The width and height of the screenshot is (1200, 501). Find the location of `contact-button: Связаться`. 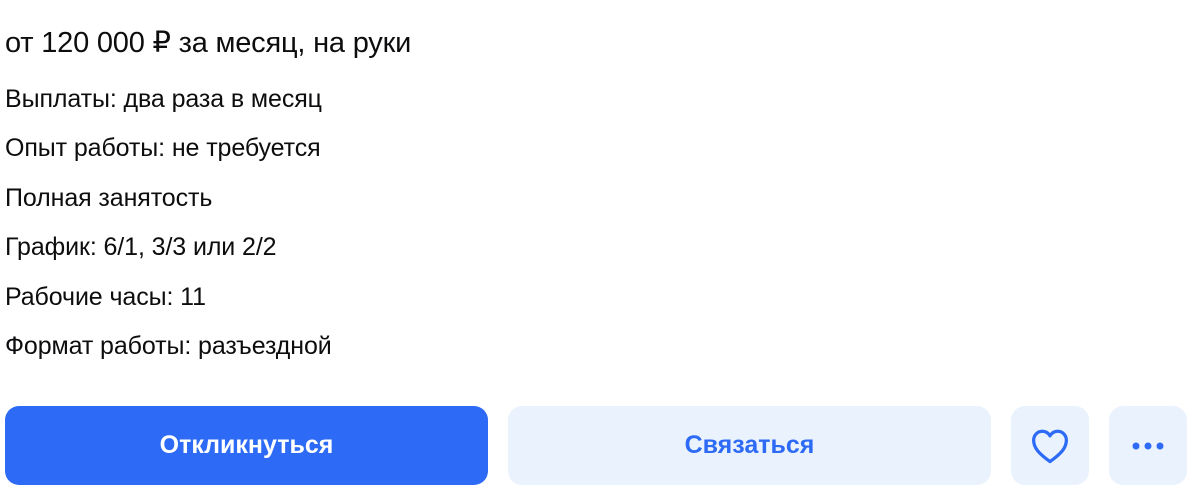

contact-button: Связаться is located at coordinates (749, 445).